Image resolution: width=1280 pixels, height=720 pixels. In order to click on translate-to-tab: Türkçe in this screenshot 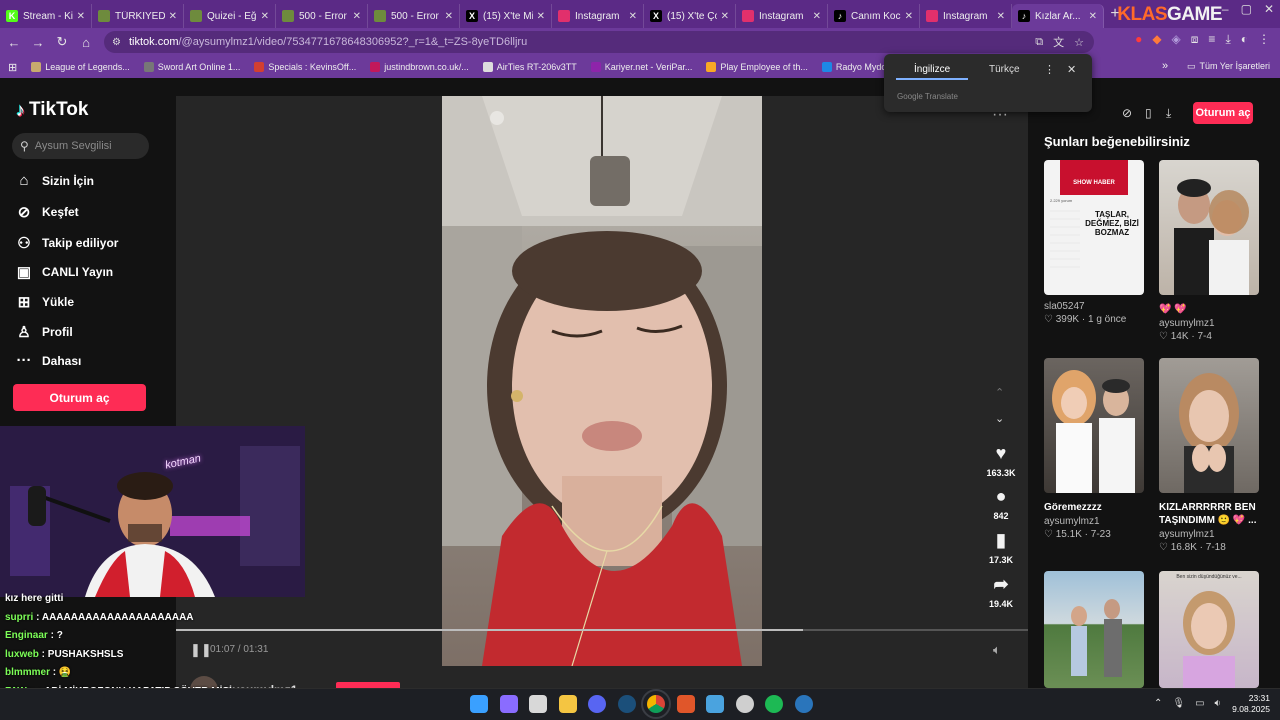, I will do `click(1004, 69)`.